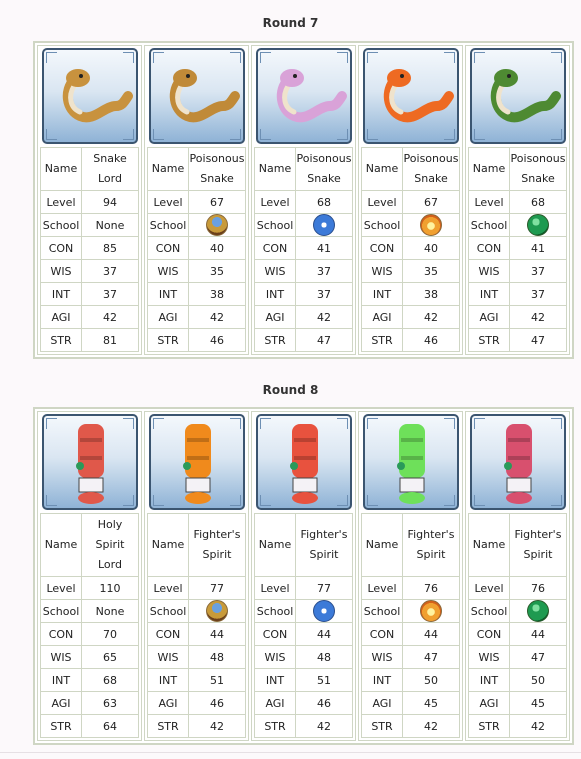 The width and height of the screenshot is (581, 759). Describe the element at coordinates (290, 390) in the screenshot. I see `round-8-title: Round 8` at that location.